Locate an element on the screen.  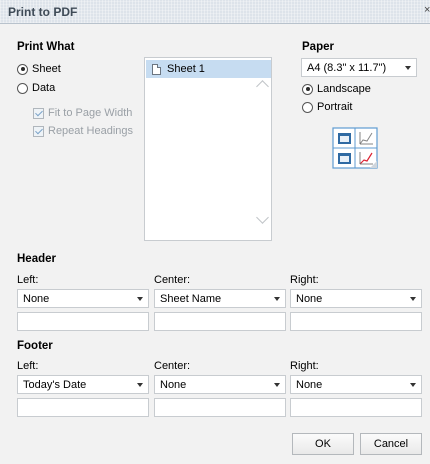
footer-right-label: Right: is located at coordinates (304, 366).